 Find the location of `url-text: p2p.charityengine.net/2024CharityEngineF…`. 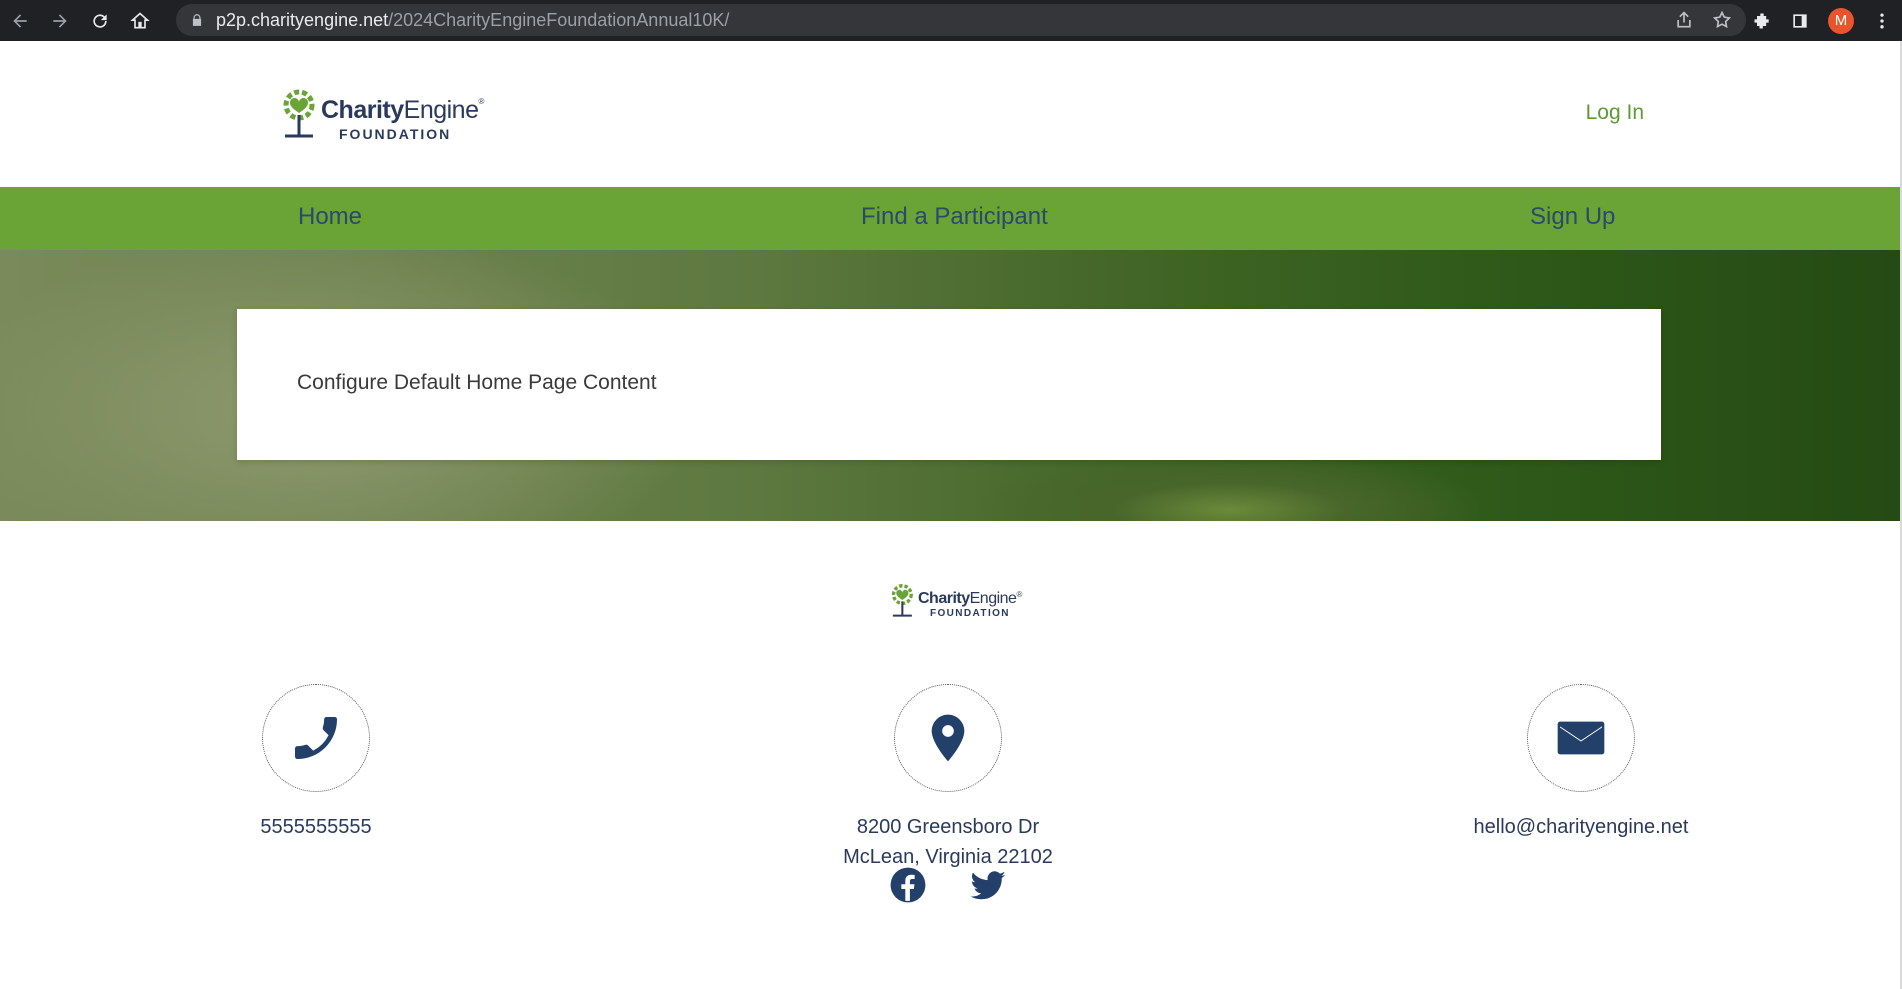

url-text: p2p.charityengine.net/2024CharityEngineF… is located at coordinates (473, 19).